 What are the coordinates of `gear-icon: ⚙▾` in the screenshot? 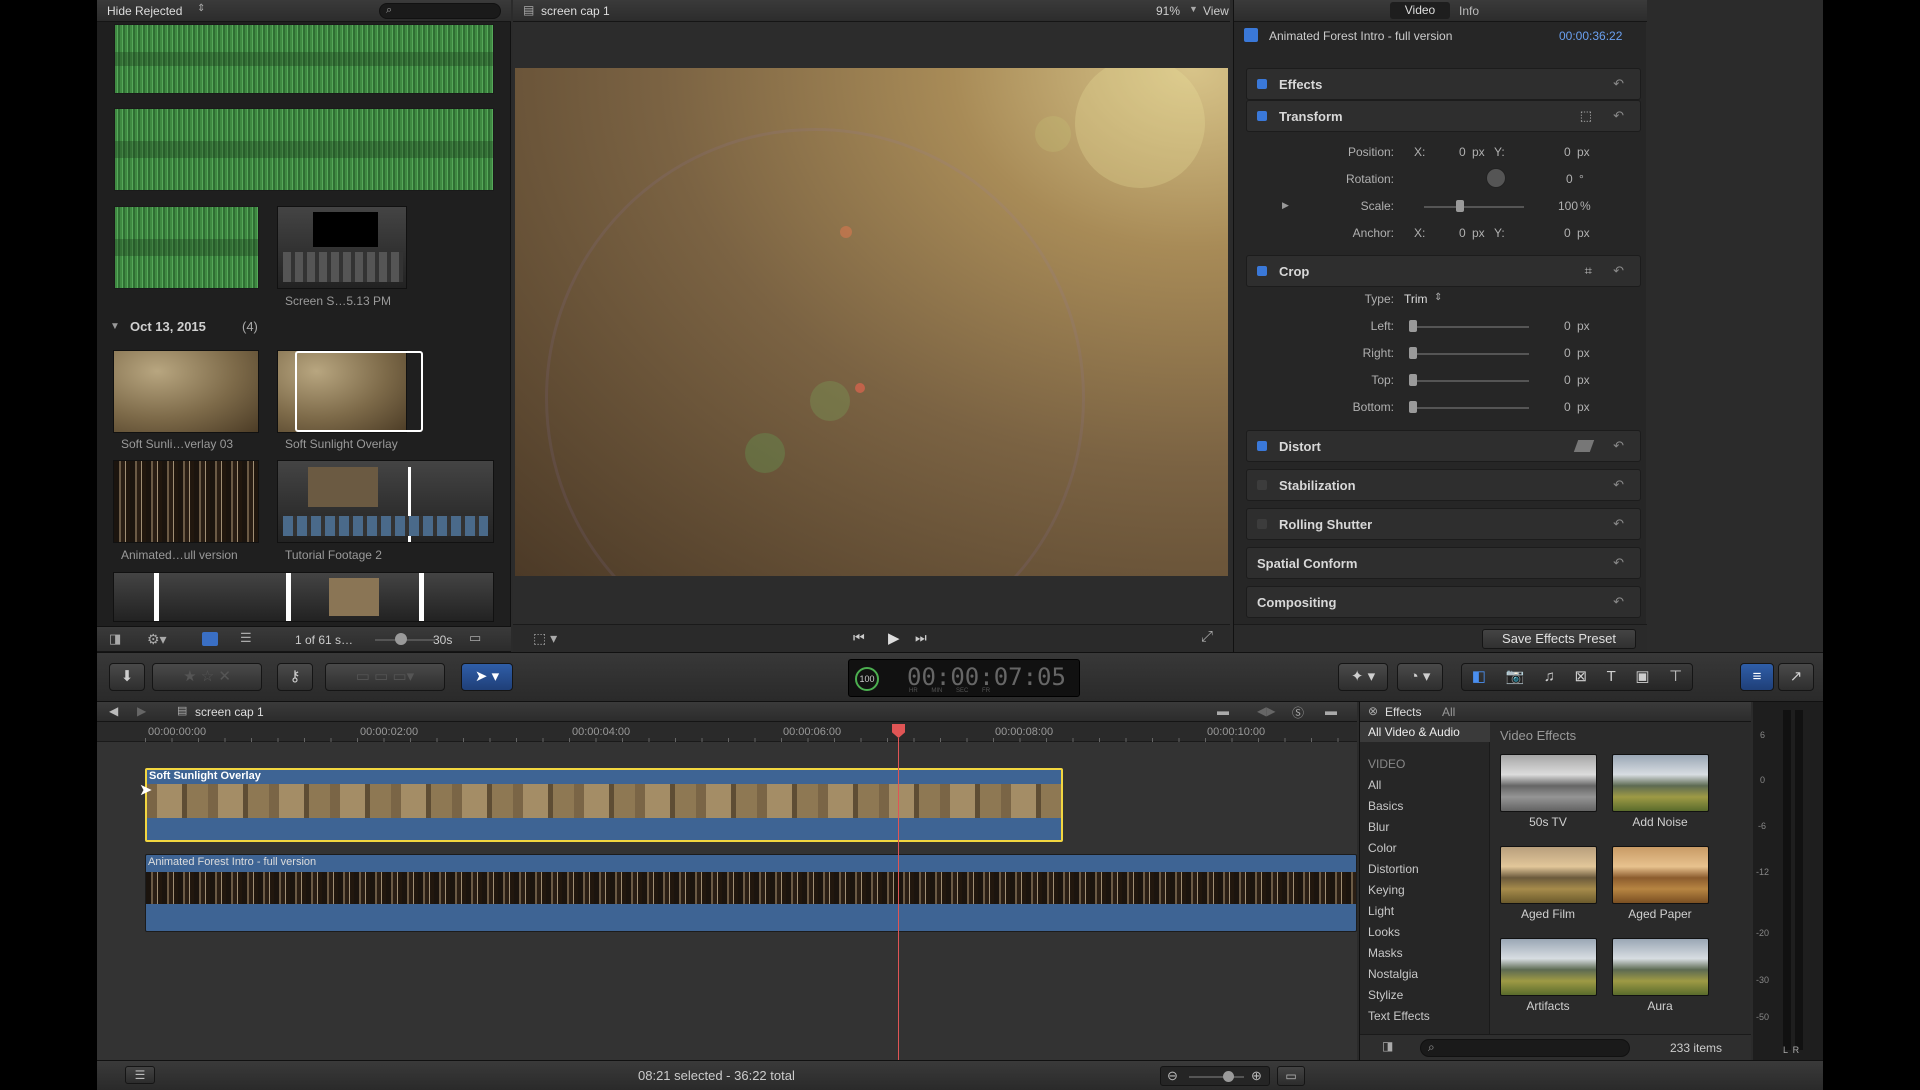 It's located at (157, 639).